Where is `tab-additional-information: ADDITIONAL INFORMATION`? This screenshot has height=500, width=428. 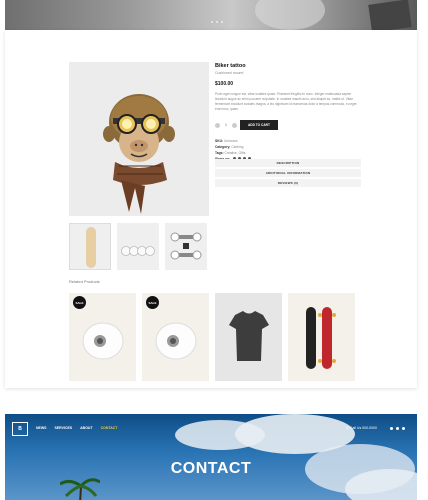 tab-additional-information: ADDITIONAL INFORMATION is located at coordinates (288, 173).